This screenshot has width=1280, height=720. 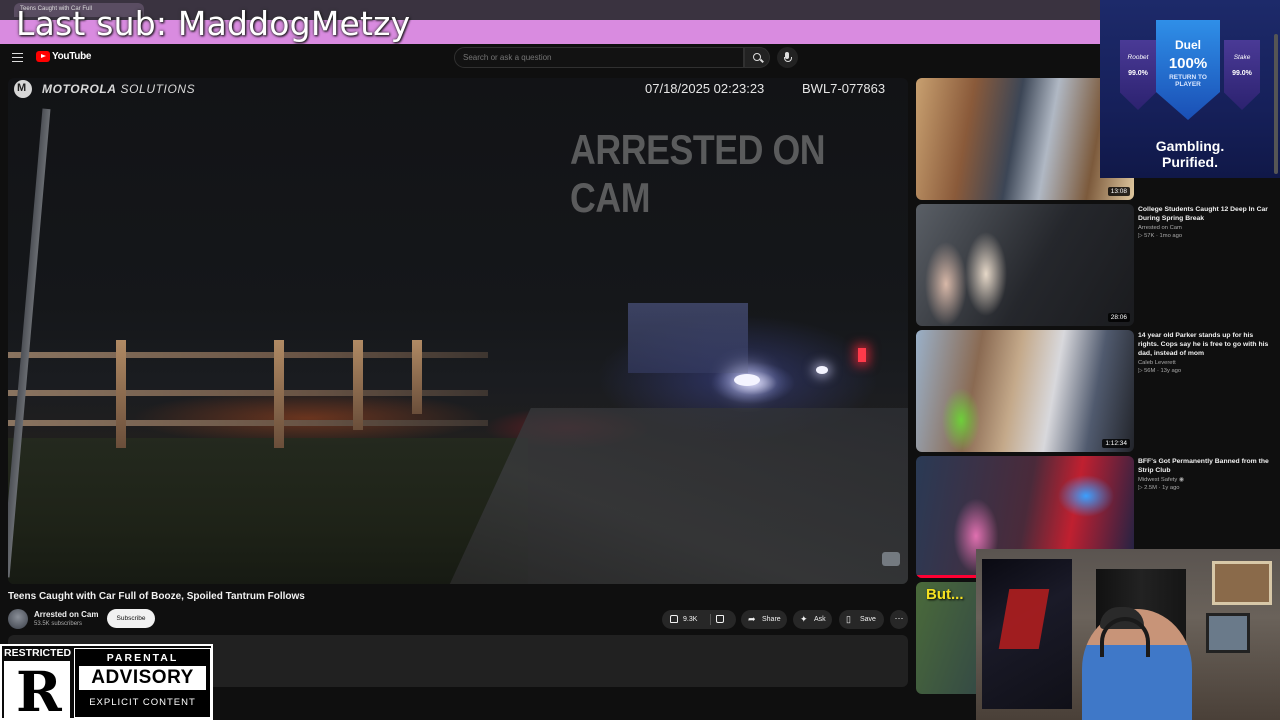 I want to click on motorola-logo-icon, so click(x=23, y=89).